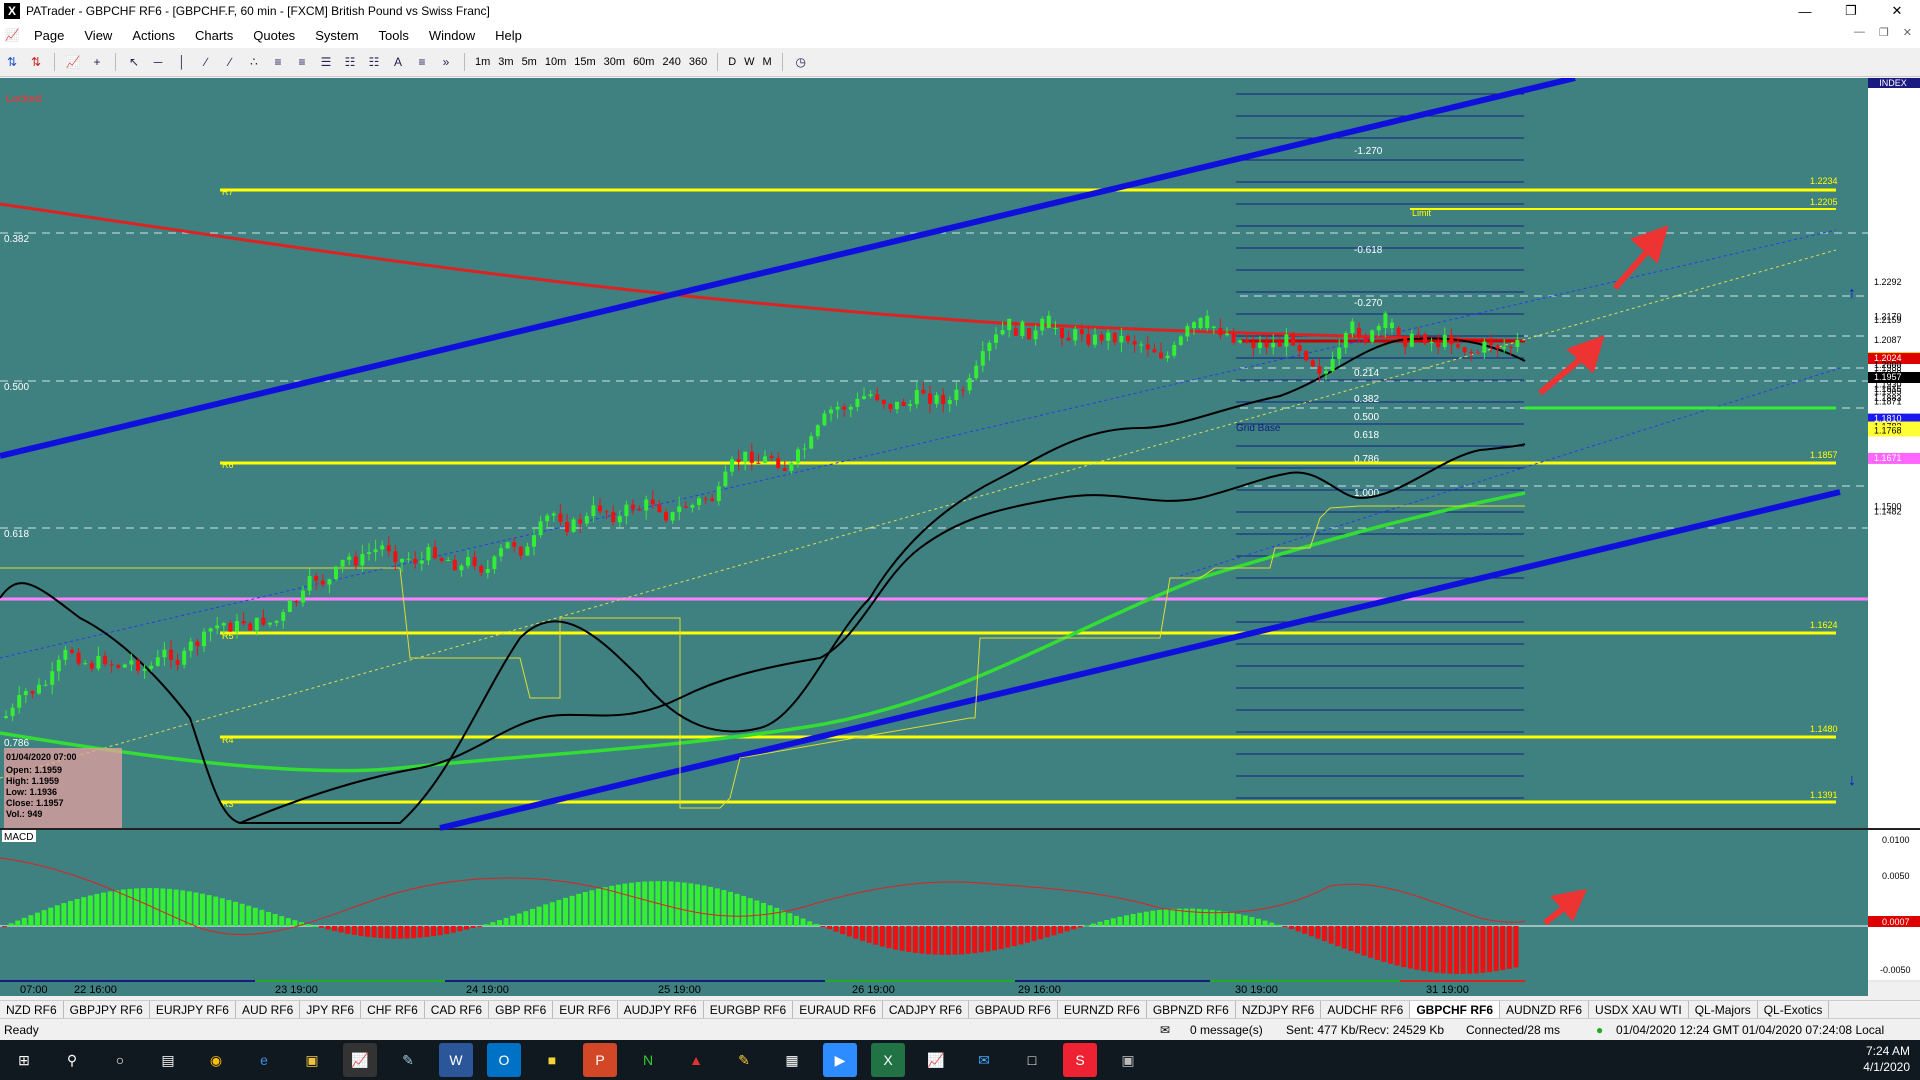 The image size is (1920, 1080). I want to click on timeframe-240: 240, so click(671, 62).